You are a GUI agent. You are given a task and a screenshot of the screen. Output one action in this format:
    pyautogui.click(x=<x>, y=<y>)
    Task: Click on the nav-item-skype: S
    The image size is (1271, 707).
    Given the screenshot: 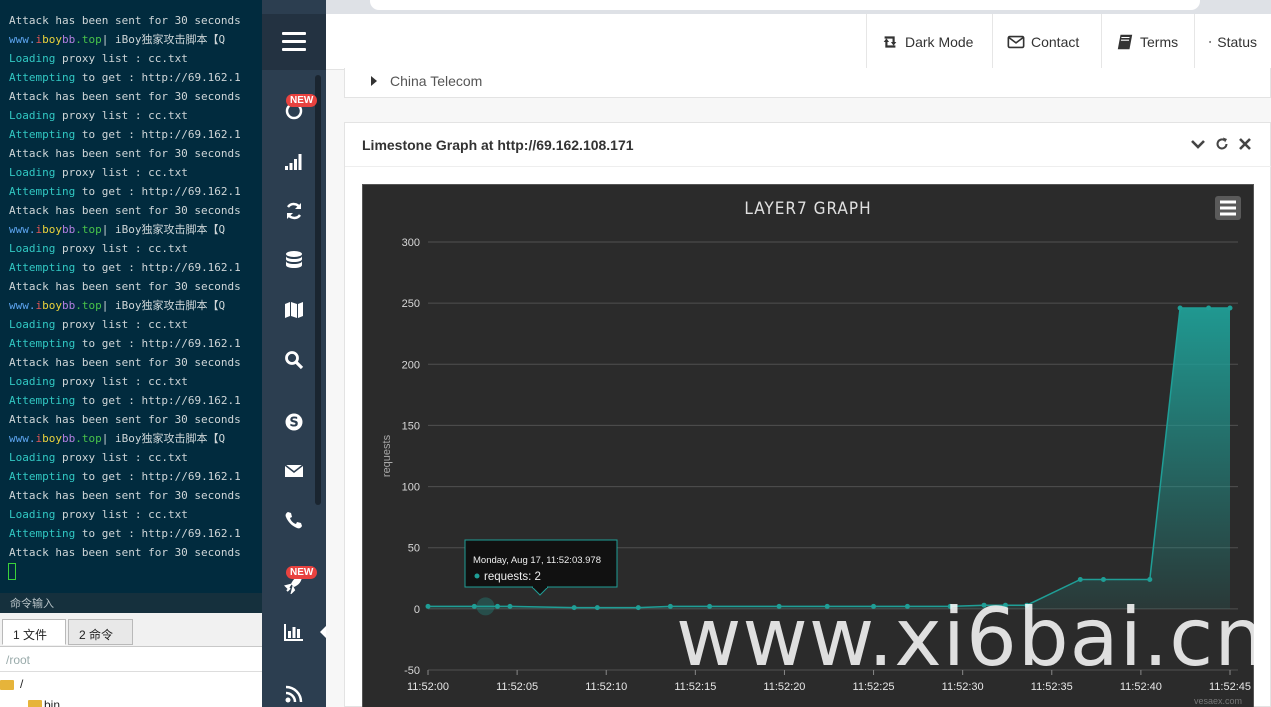 What is the action you would take?
    pyautogui.click(x=294, y=422)
    